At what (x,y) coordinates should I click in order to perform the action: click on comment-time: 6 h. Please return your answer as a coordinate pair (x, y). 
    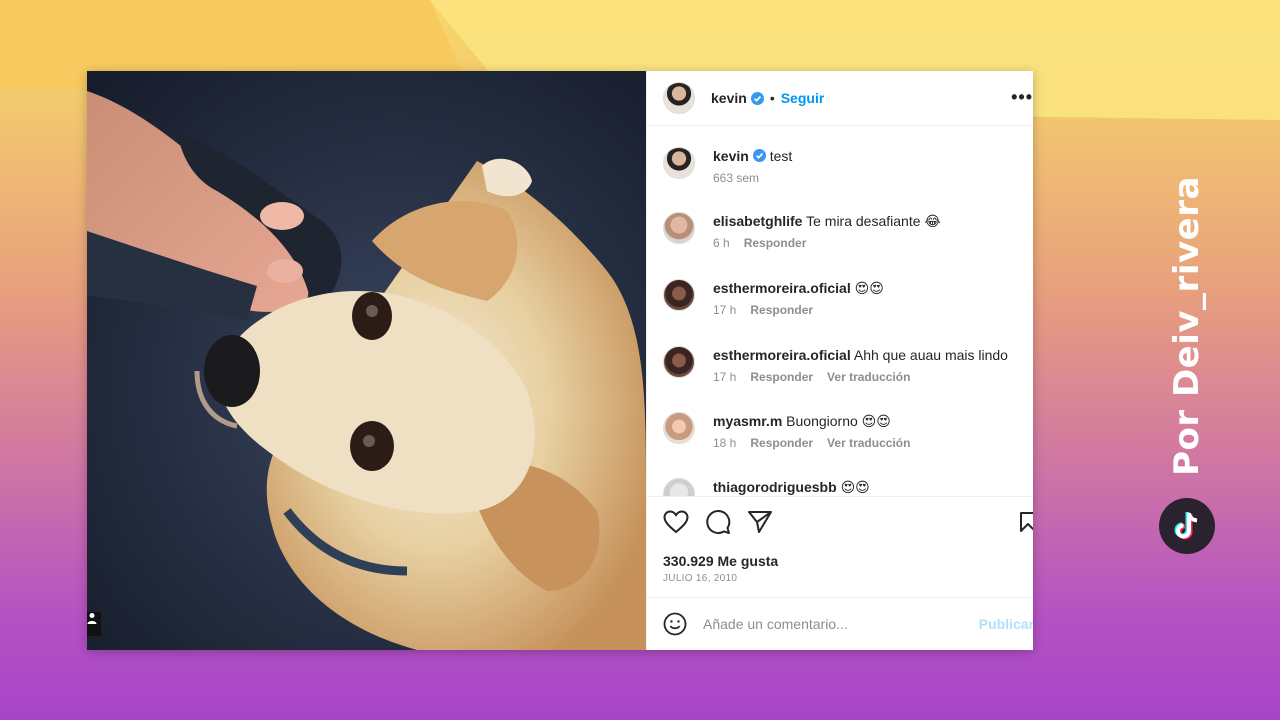
    Looking at the image, I should click on (721, 243).